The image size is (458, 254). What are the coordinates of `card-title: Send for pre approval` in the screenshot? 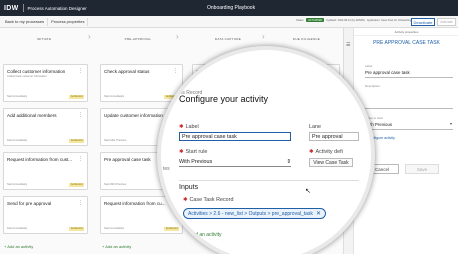 It's located at (29, 203).